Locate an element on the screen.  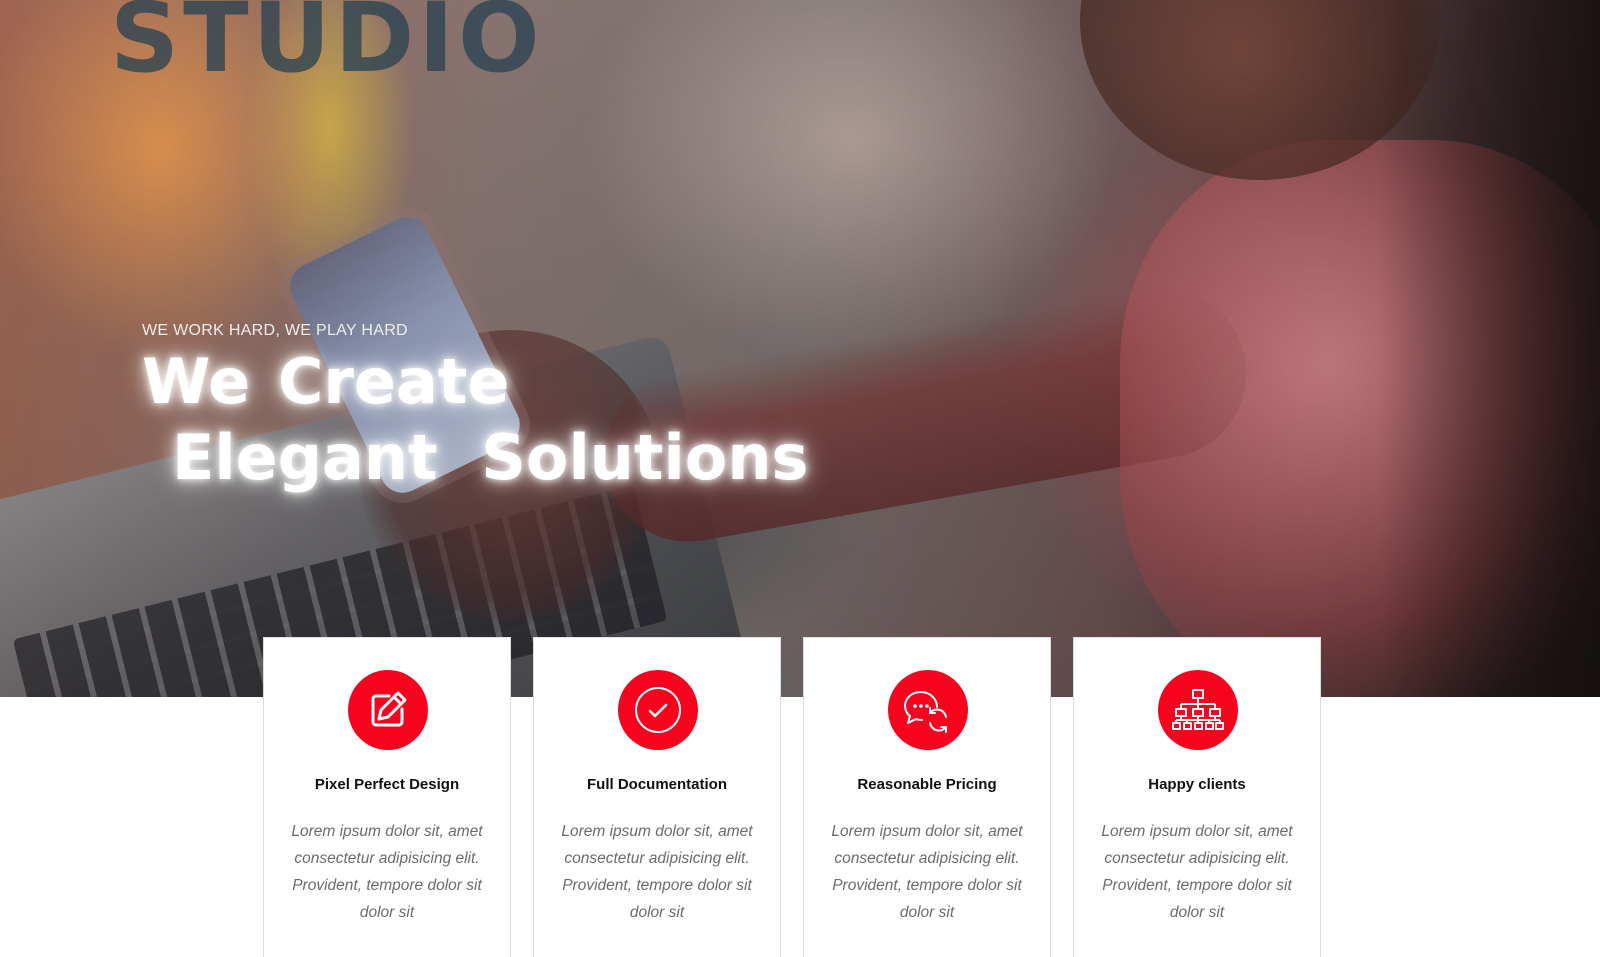
hero-headline: We Create Elegant Solutions is located at coordinates (475, 420).